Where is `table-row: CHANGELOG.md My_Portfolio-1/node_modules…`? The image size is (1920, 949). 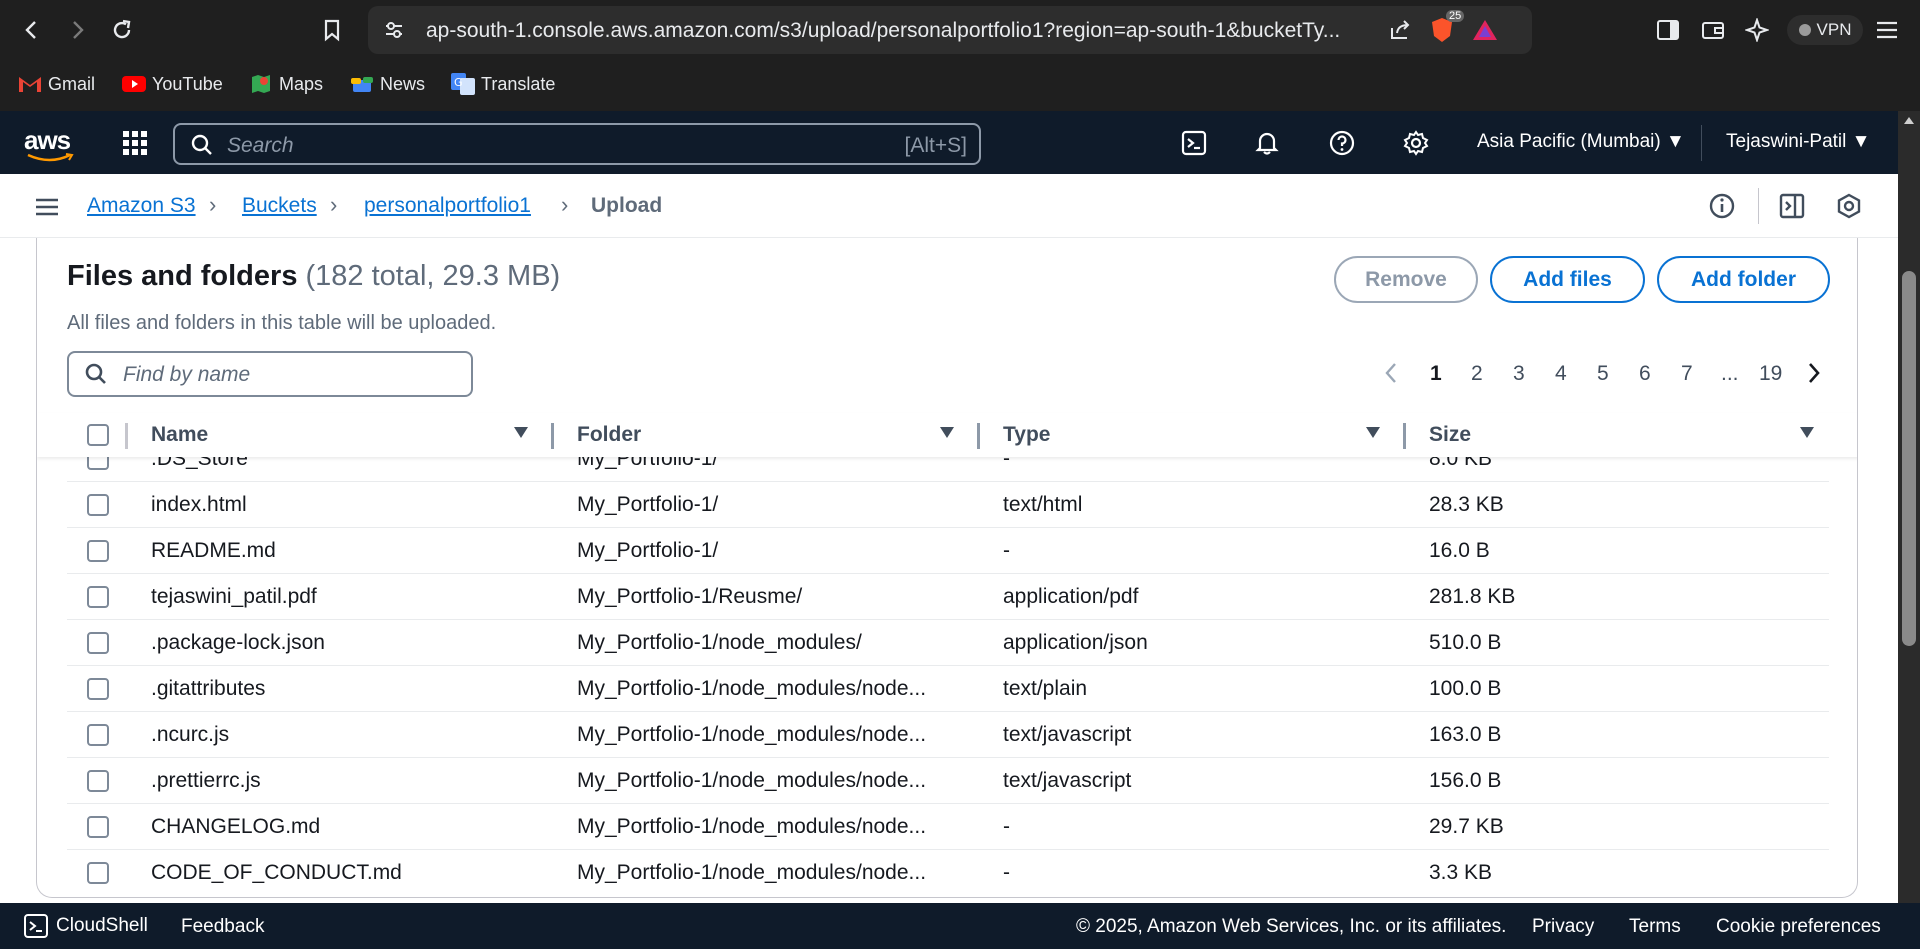
table-row: CHANGELOG.md My_Portfolio-1/node_modules… is located at coordinates (948, 827).